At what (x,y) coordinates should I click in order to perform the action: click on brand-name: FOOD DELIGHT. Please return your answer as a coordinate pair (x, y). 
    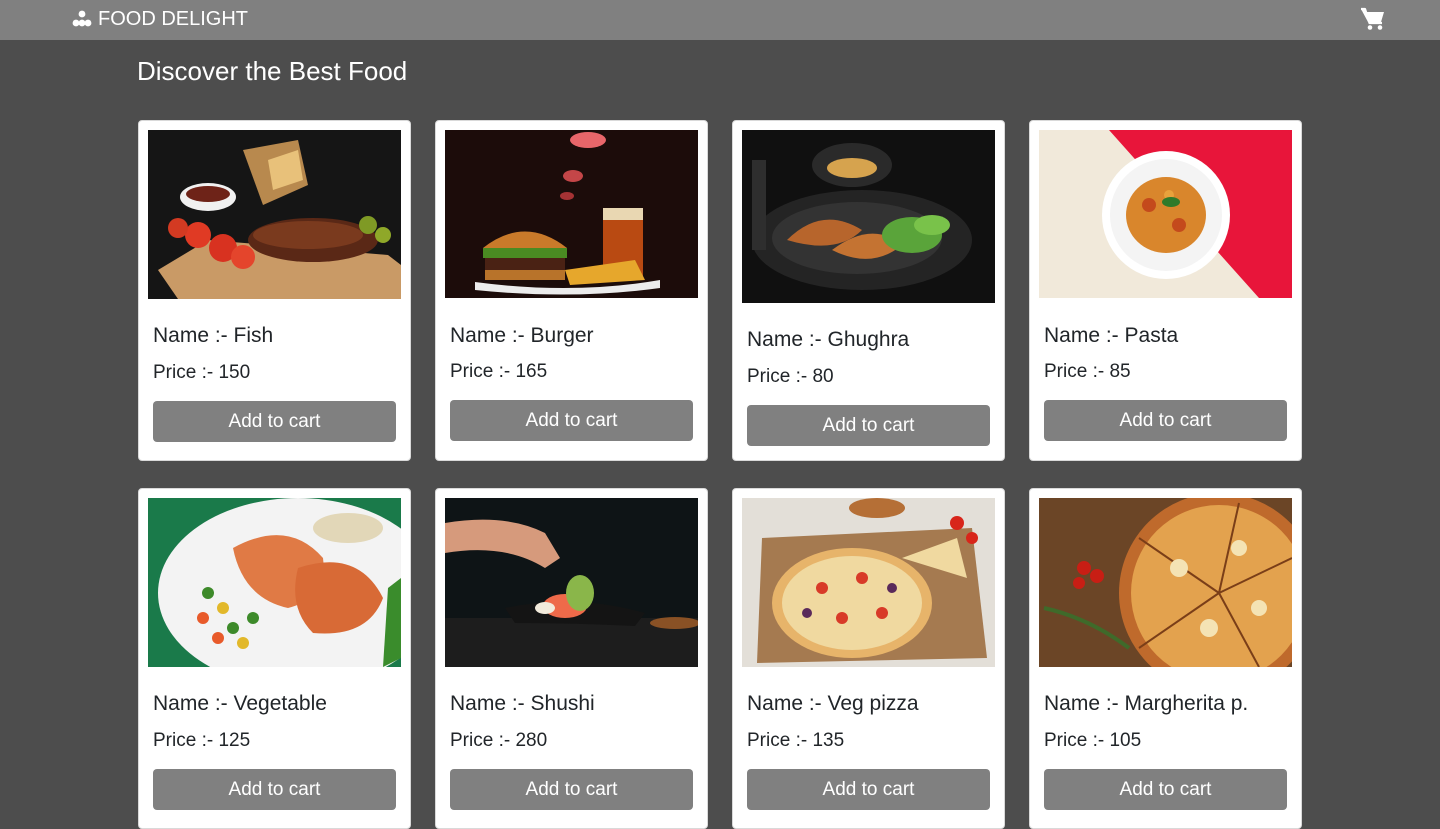
    Looking at the image, I should click on (173, 18).